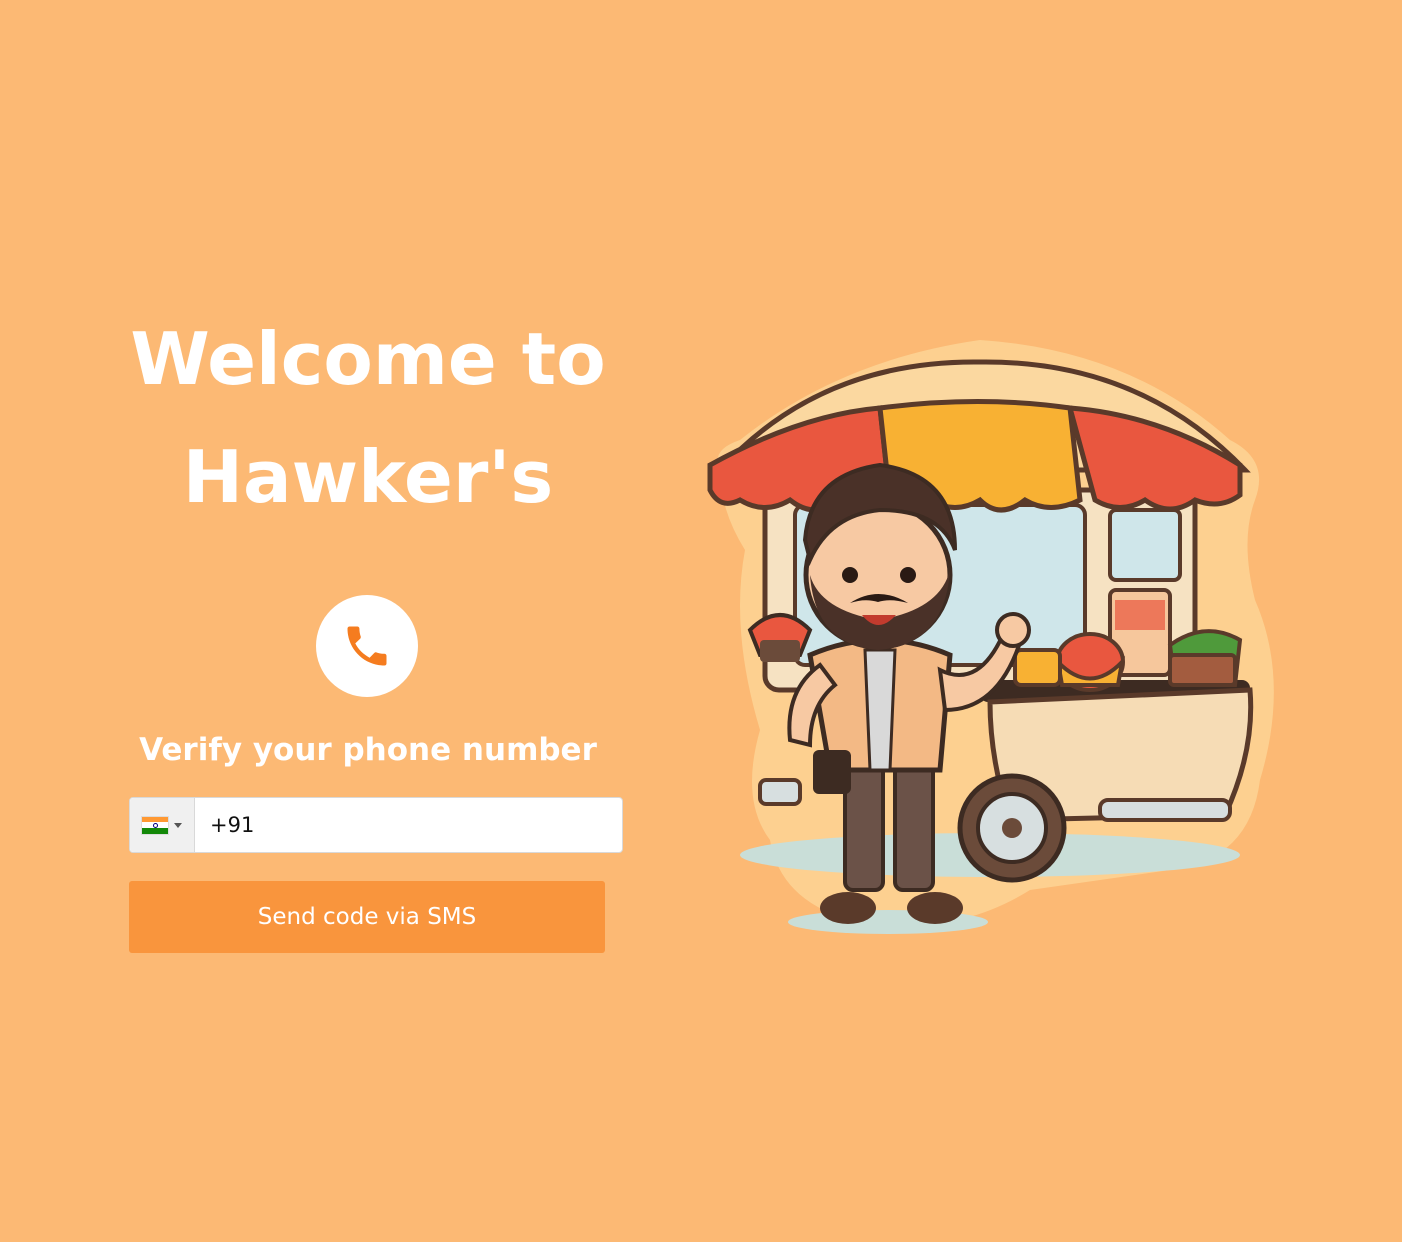 The width and height of the screenshot is (1402, 1242). What do you see at coordinates (155, 825) in the screenshot?
I see `india-flag-icon` at bounding box center [155, 825].